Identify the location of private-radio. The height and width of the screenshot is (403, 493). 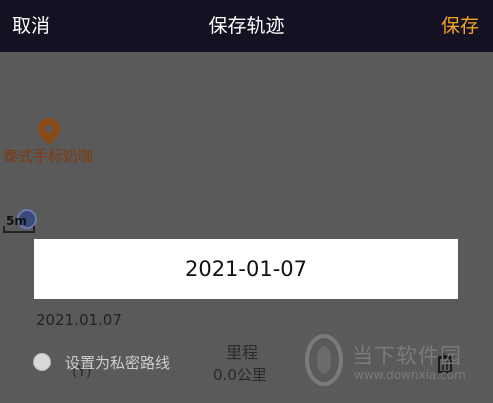
(42, 362).